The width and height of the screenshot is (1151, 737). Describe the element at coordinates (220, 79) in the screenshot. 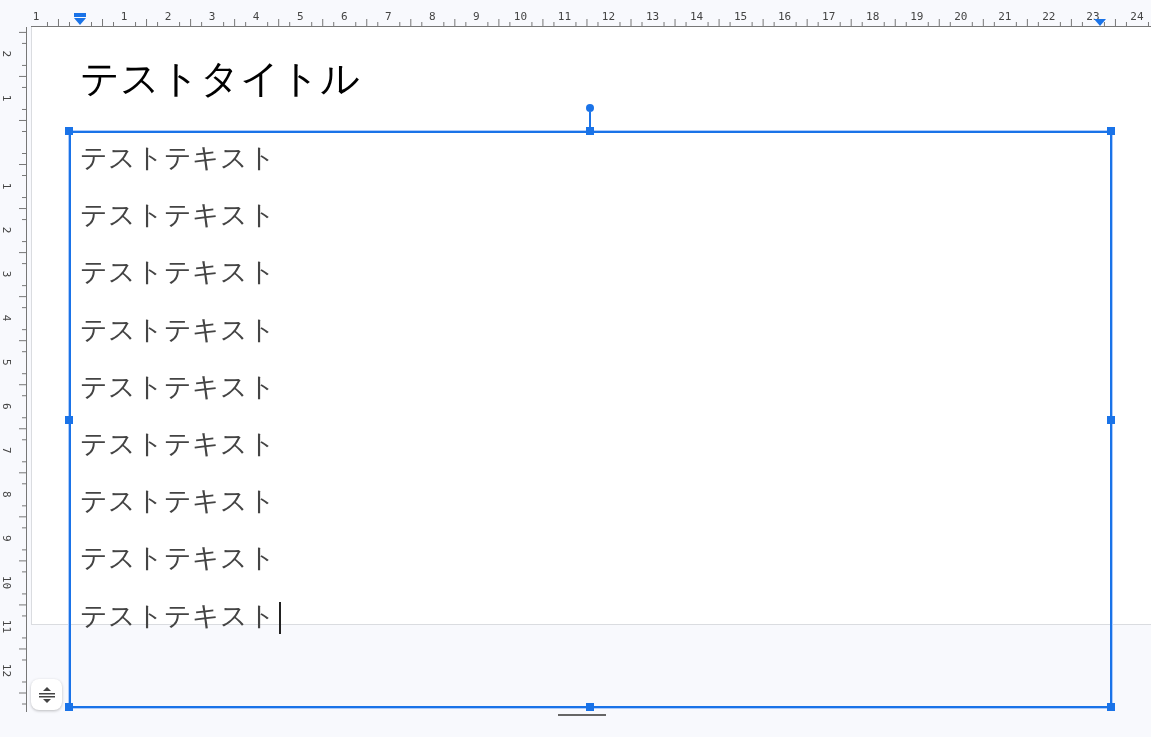

I see `slide-title: テストタイトル` at that location.